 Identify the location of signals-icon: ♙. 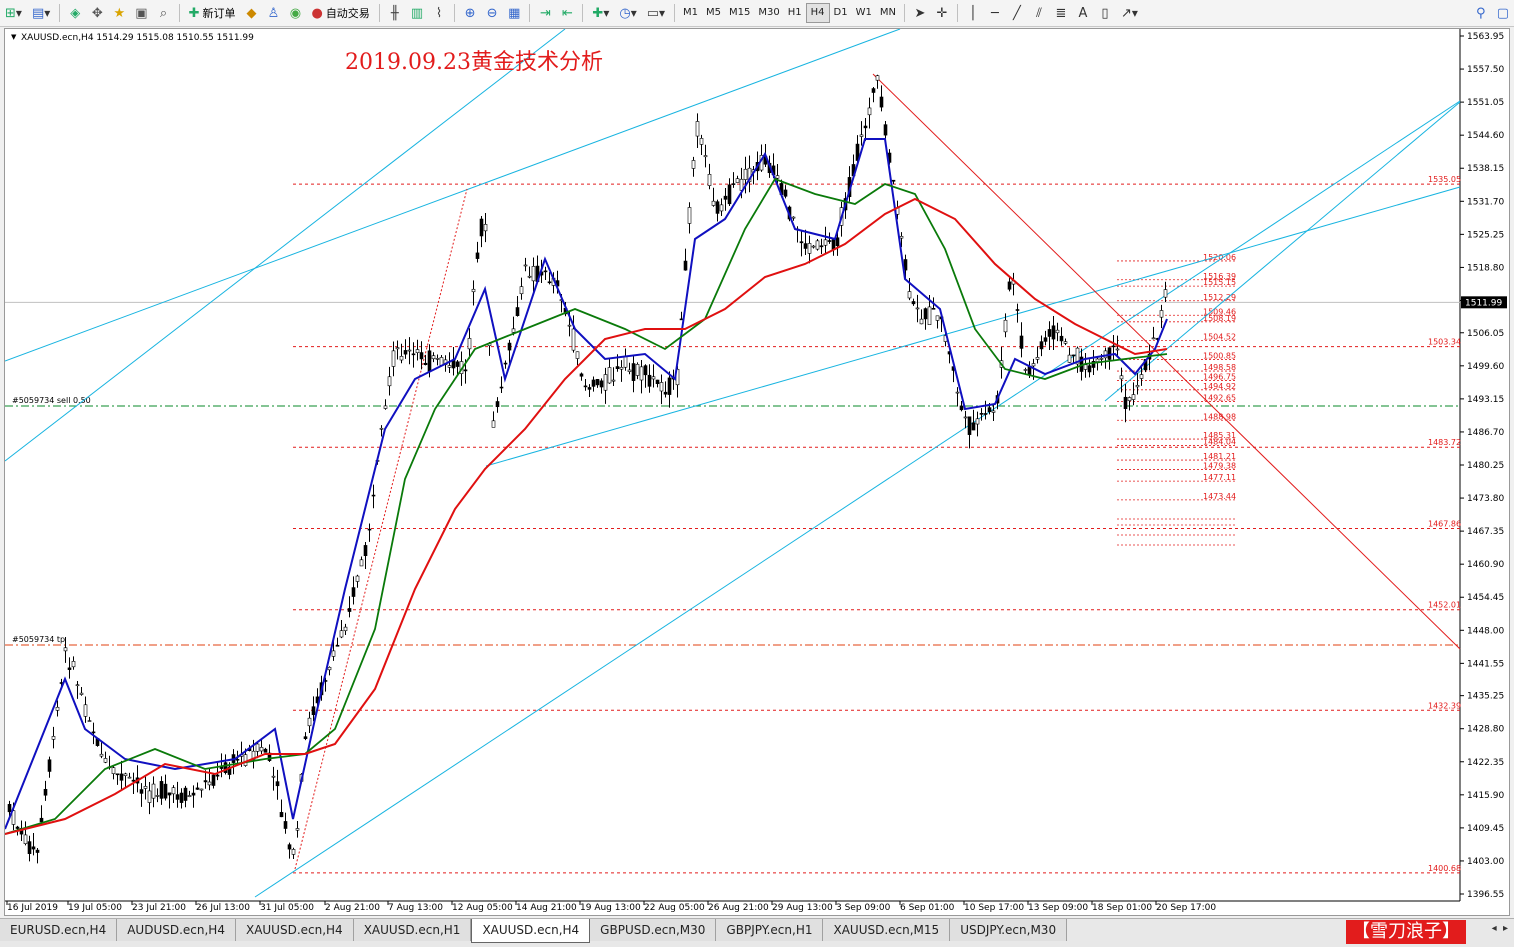
(273, 13).